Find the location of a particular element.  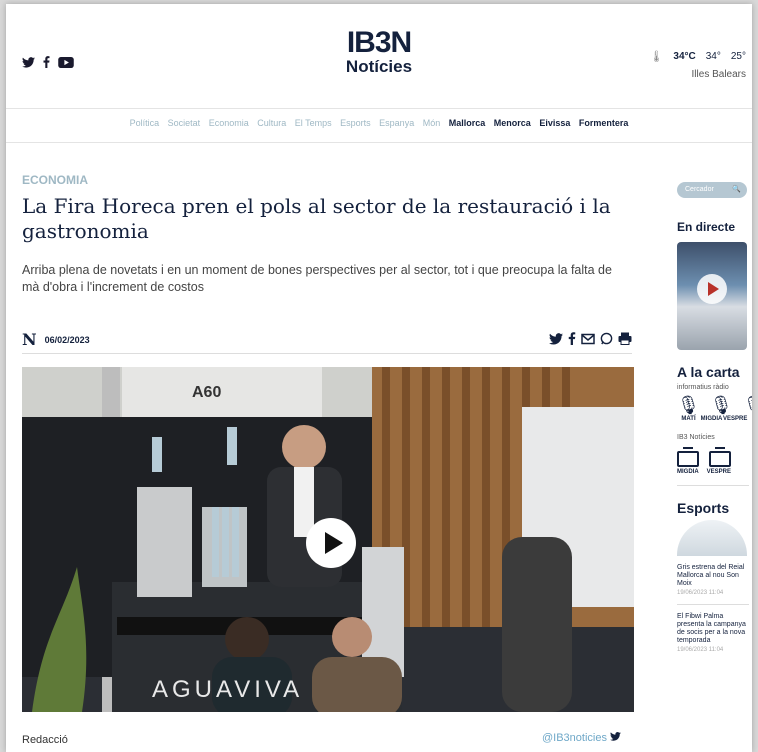

thermometer-icon: 🌡 is located at coordinates (656, 57).